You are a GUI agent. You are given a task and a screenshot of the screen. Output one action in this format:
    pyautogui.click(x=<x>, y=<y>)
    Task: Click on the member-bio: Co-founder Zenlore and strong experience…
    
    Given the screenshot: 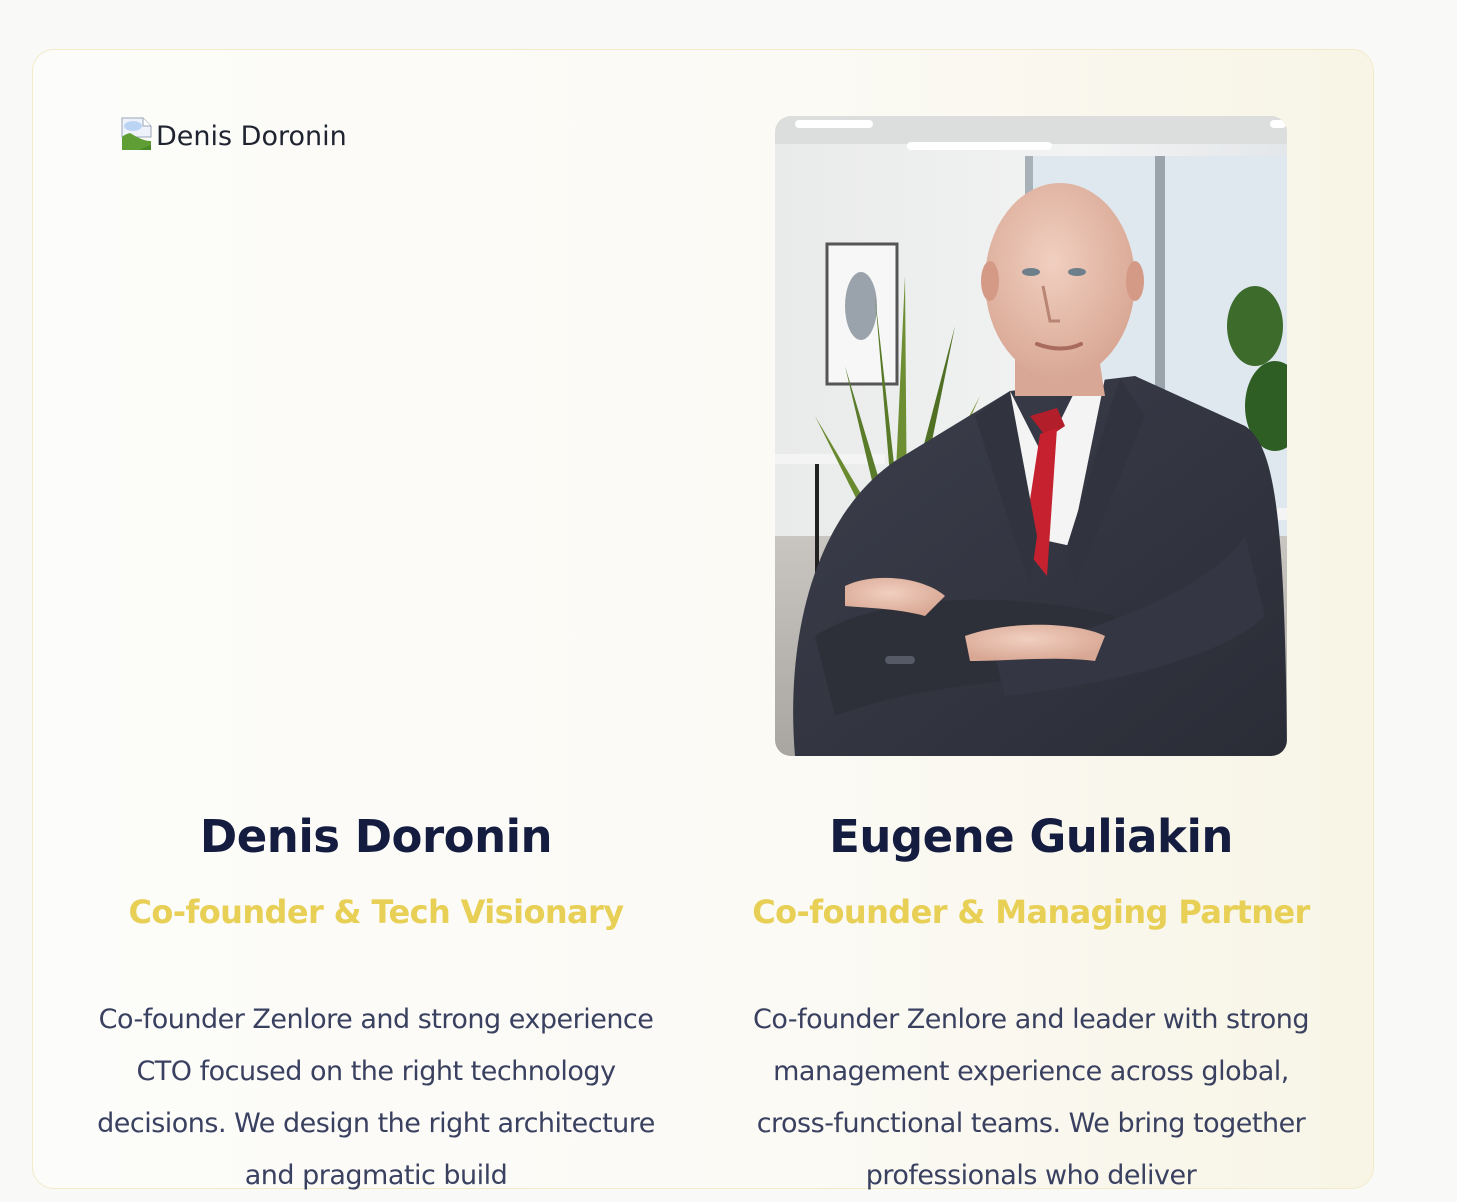 What is the action you would take?
    pyautogui.click(x=376, y=1097)
    